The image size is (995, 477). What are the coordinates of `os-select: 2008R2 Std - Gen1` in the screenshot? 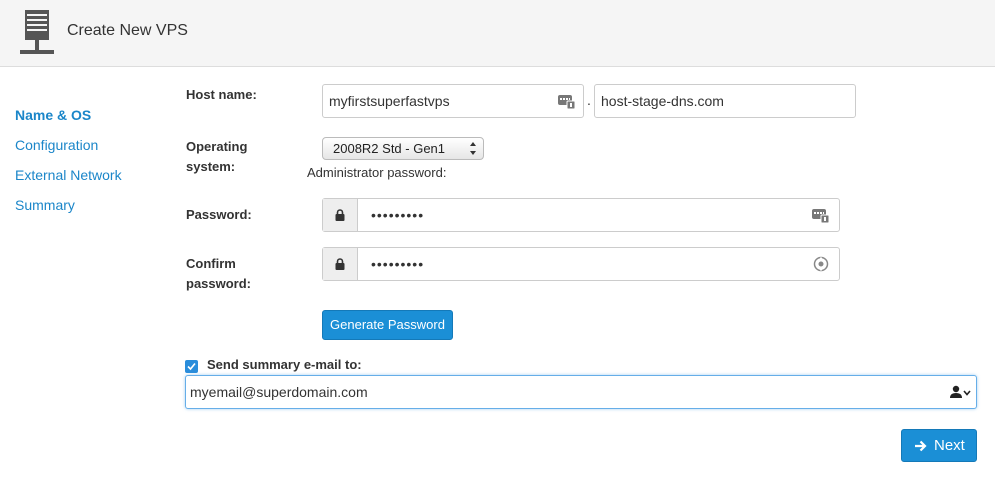 It's located at (403, 148).